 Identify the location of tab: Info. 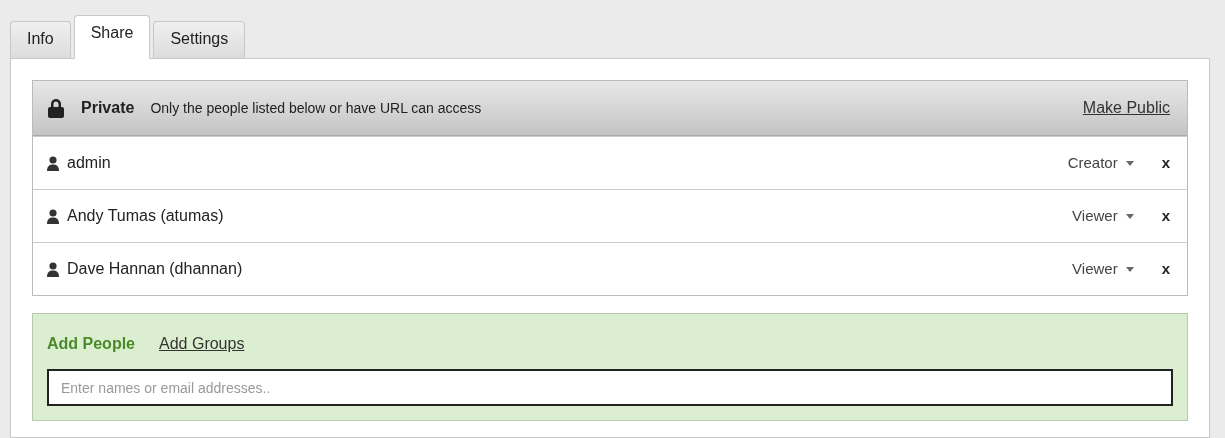
(40, 39).